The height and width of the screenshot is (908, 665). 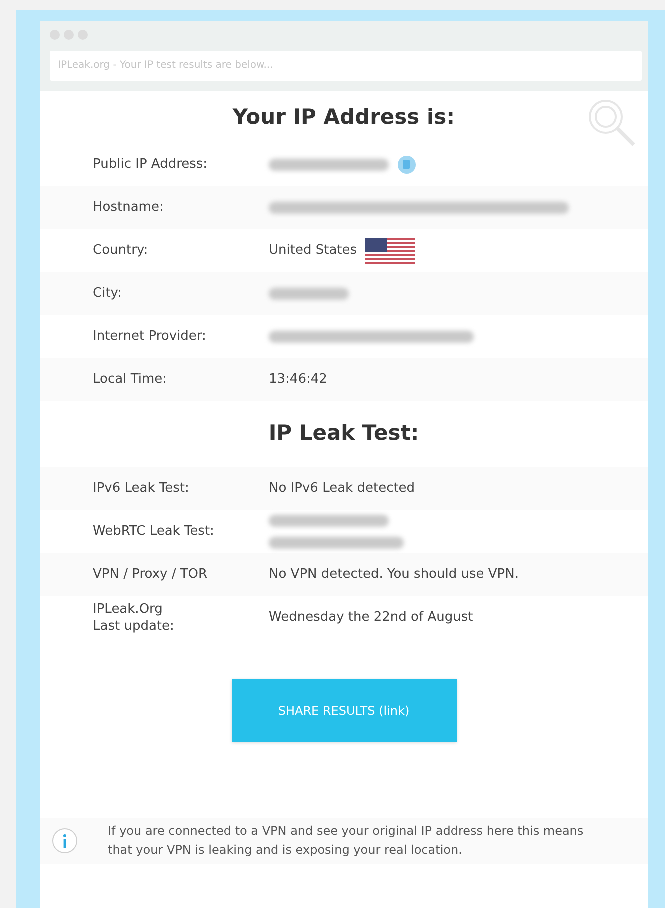 What do you see at coordinates (313, 250) in the screenshot?
I see `field-value: United States` at bounding box center [313, 250].